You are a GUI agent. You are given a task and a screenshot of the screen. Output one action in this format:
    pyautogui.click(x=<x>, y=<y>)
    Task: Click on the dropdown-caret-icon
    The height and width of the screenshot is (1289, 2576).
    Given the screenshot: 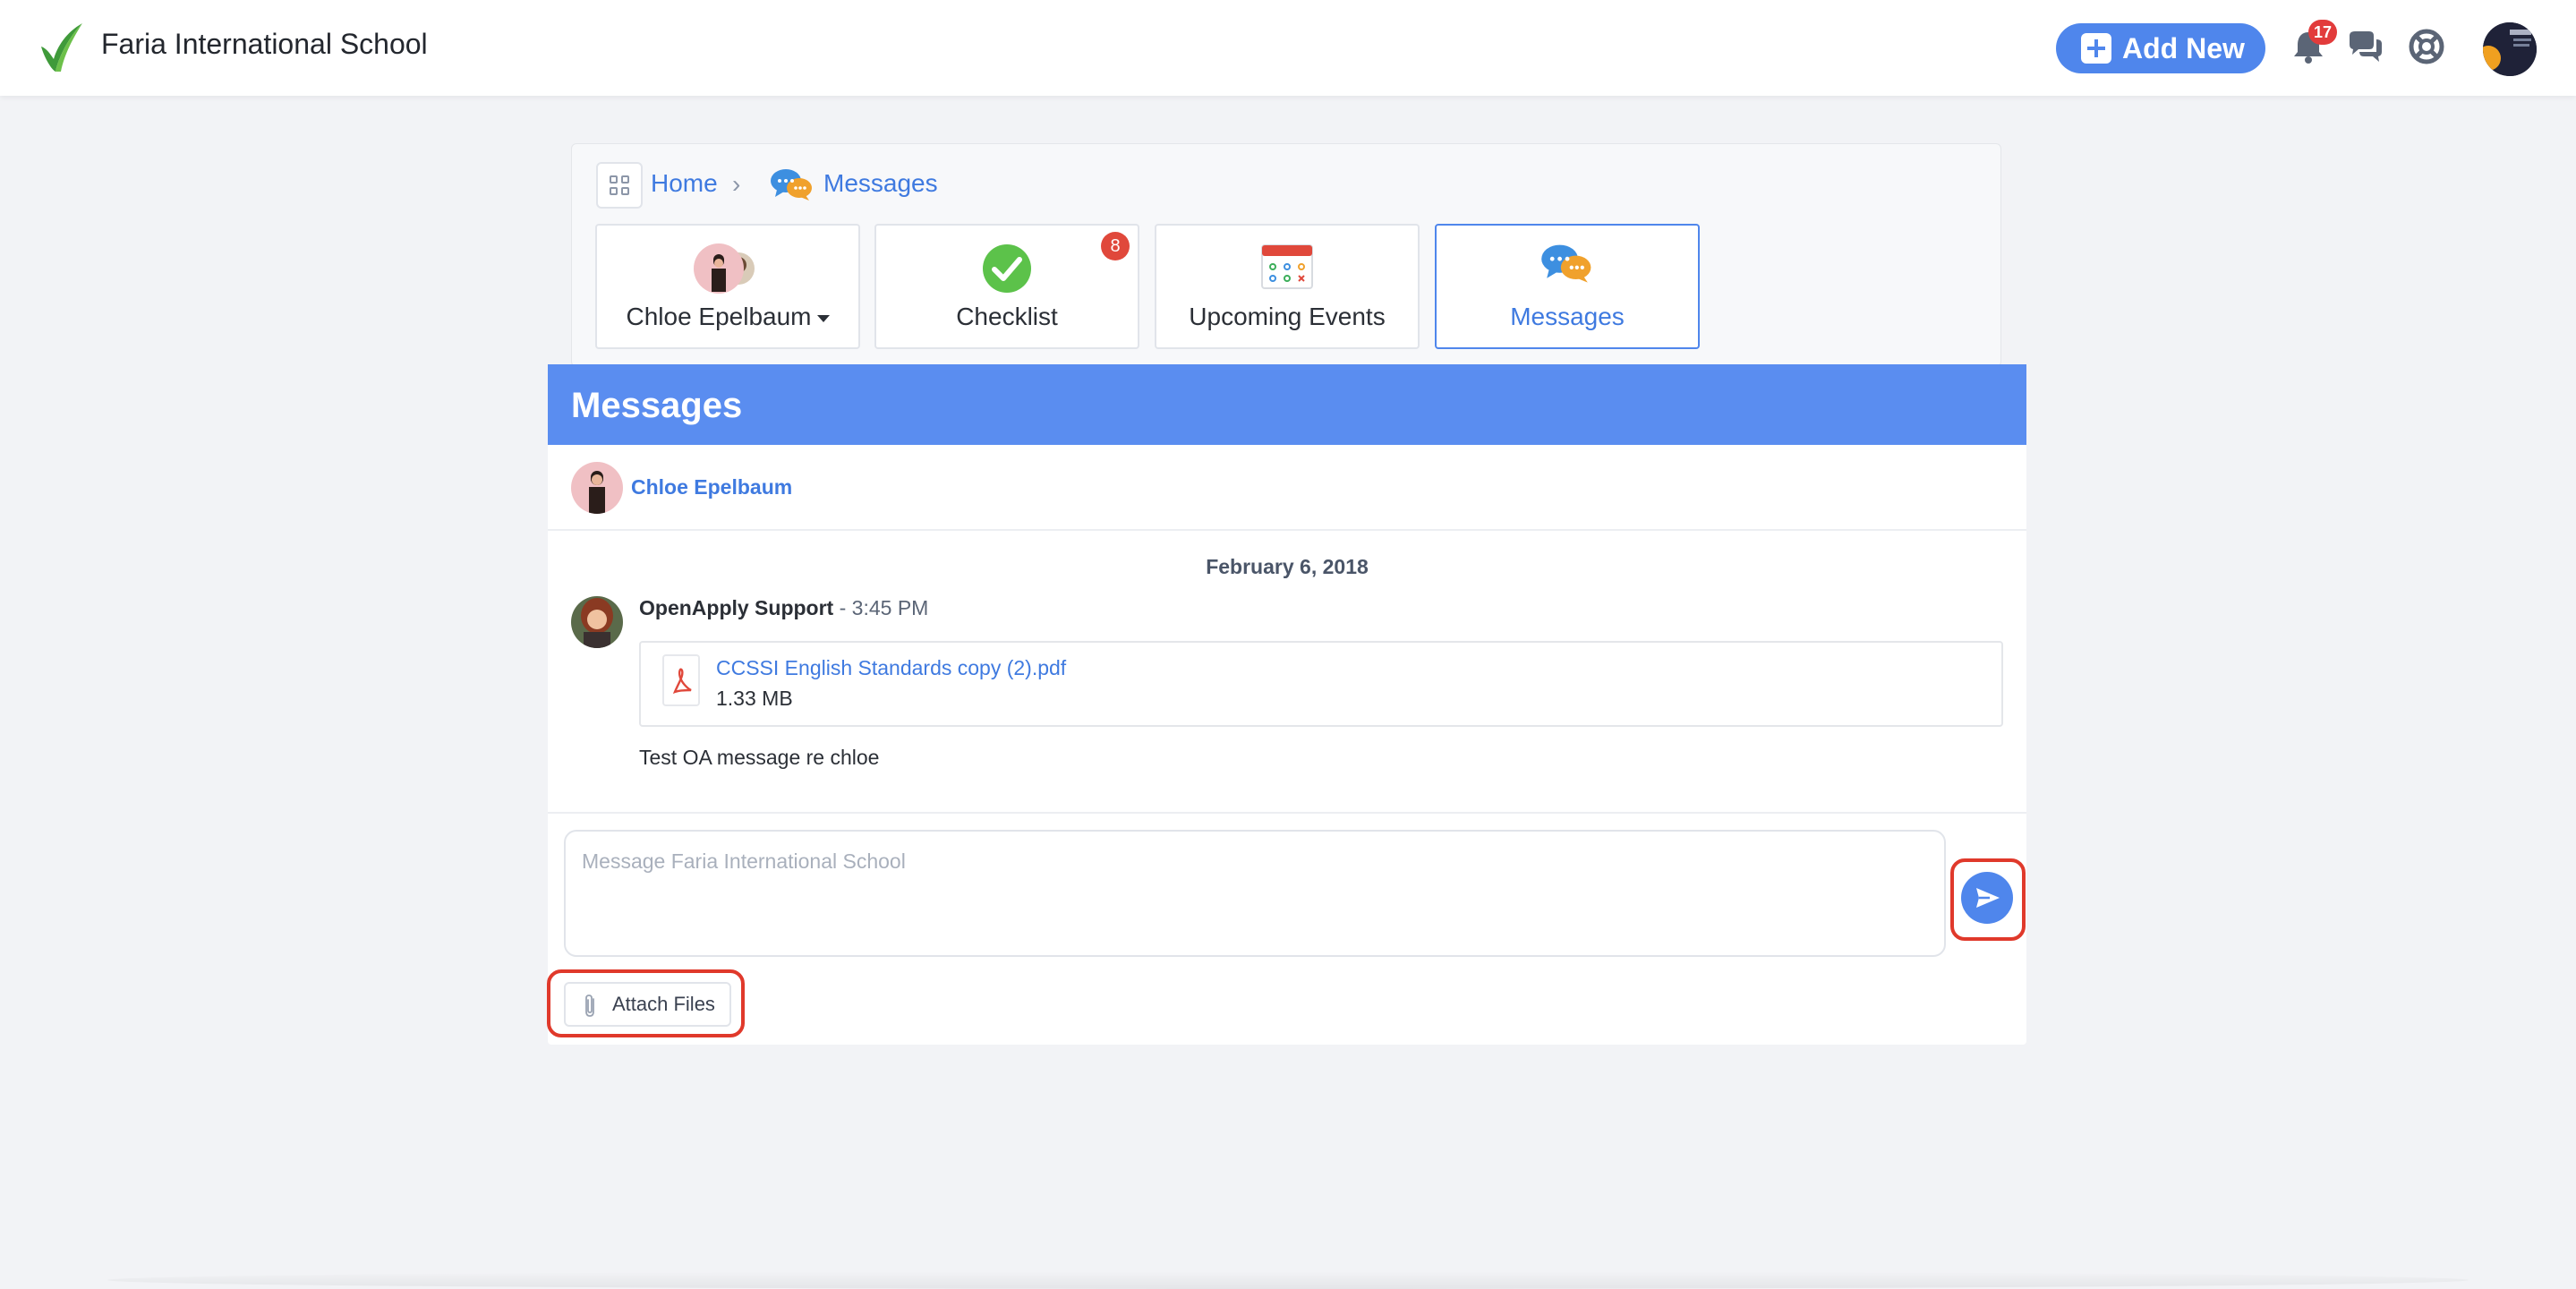 What is the action you would take?
    pyautogui.click(x=823, y=318)
    